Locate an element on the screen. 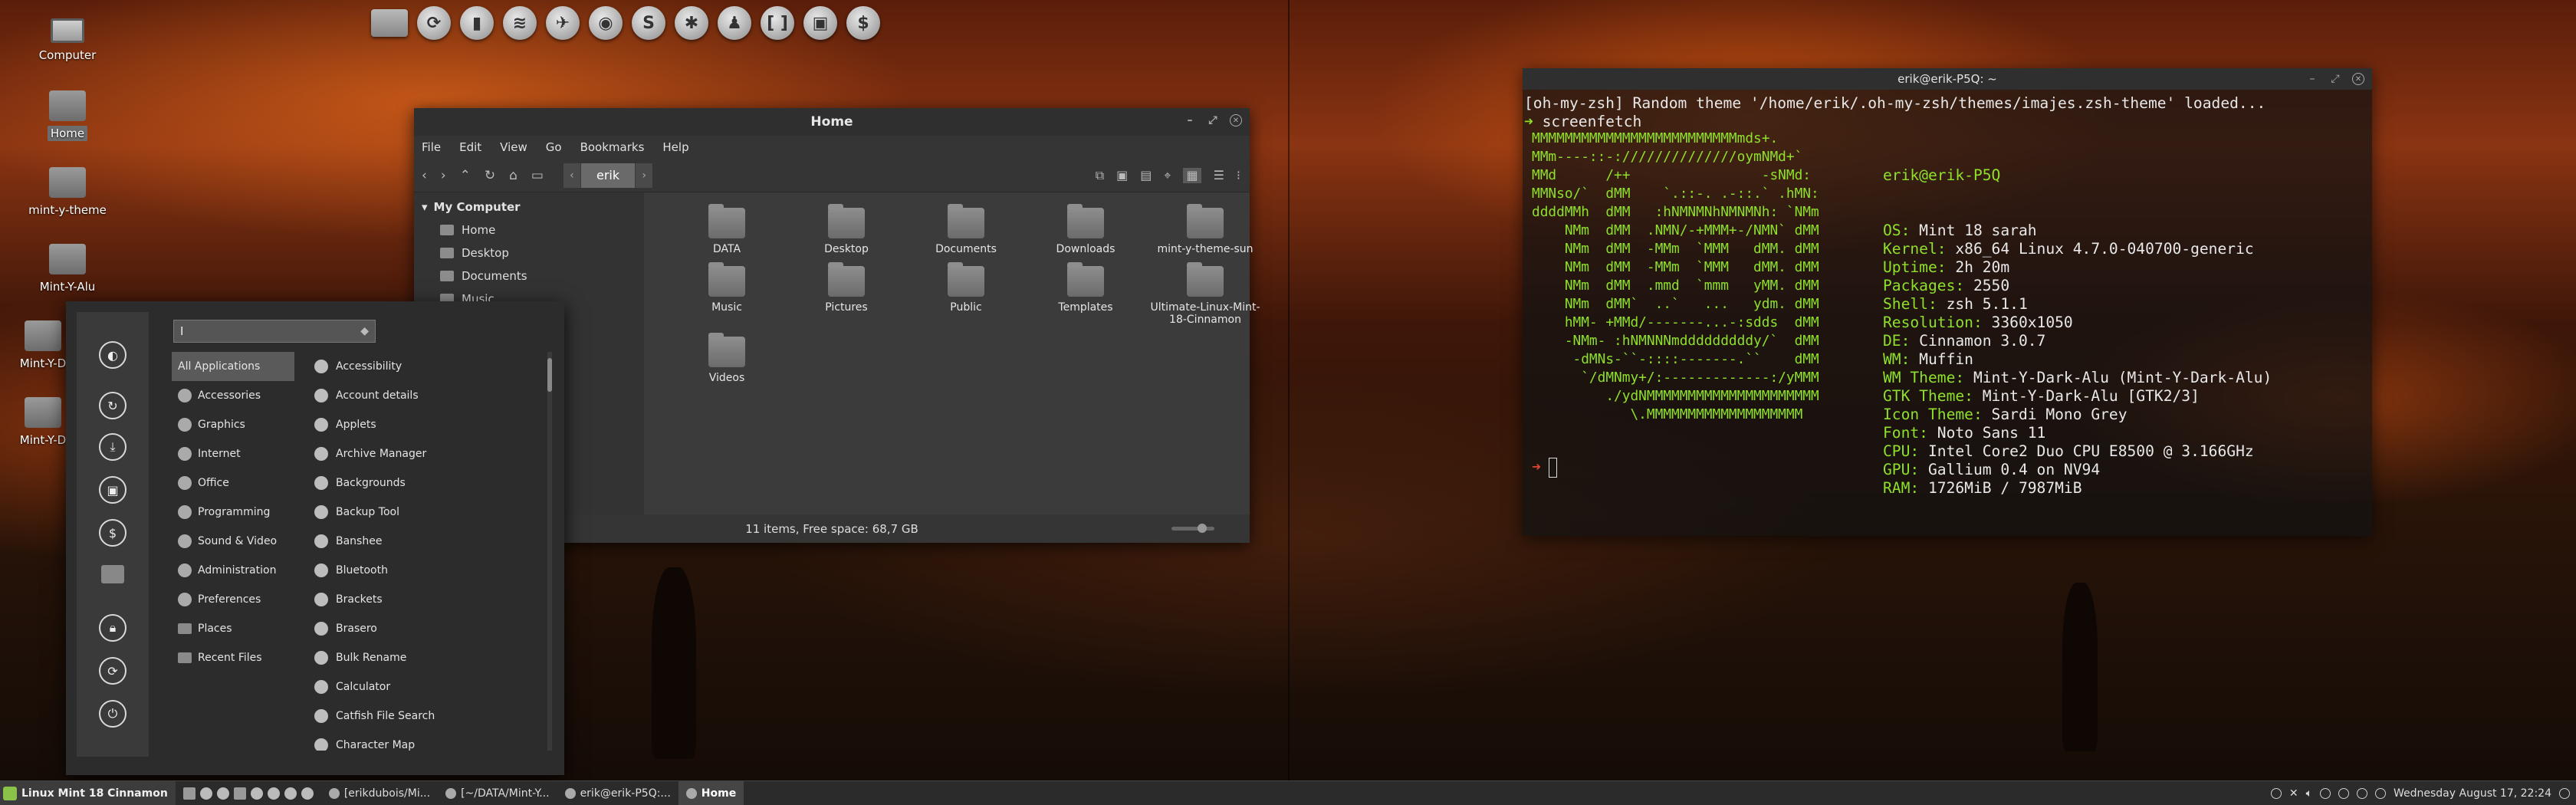 Image resolution: width=2576 pixels, height=805 pixels. menu-view: View is located at coordinates (513, 147).